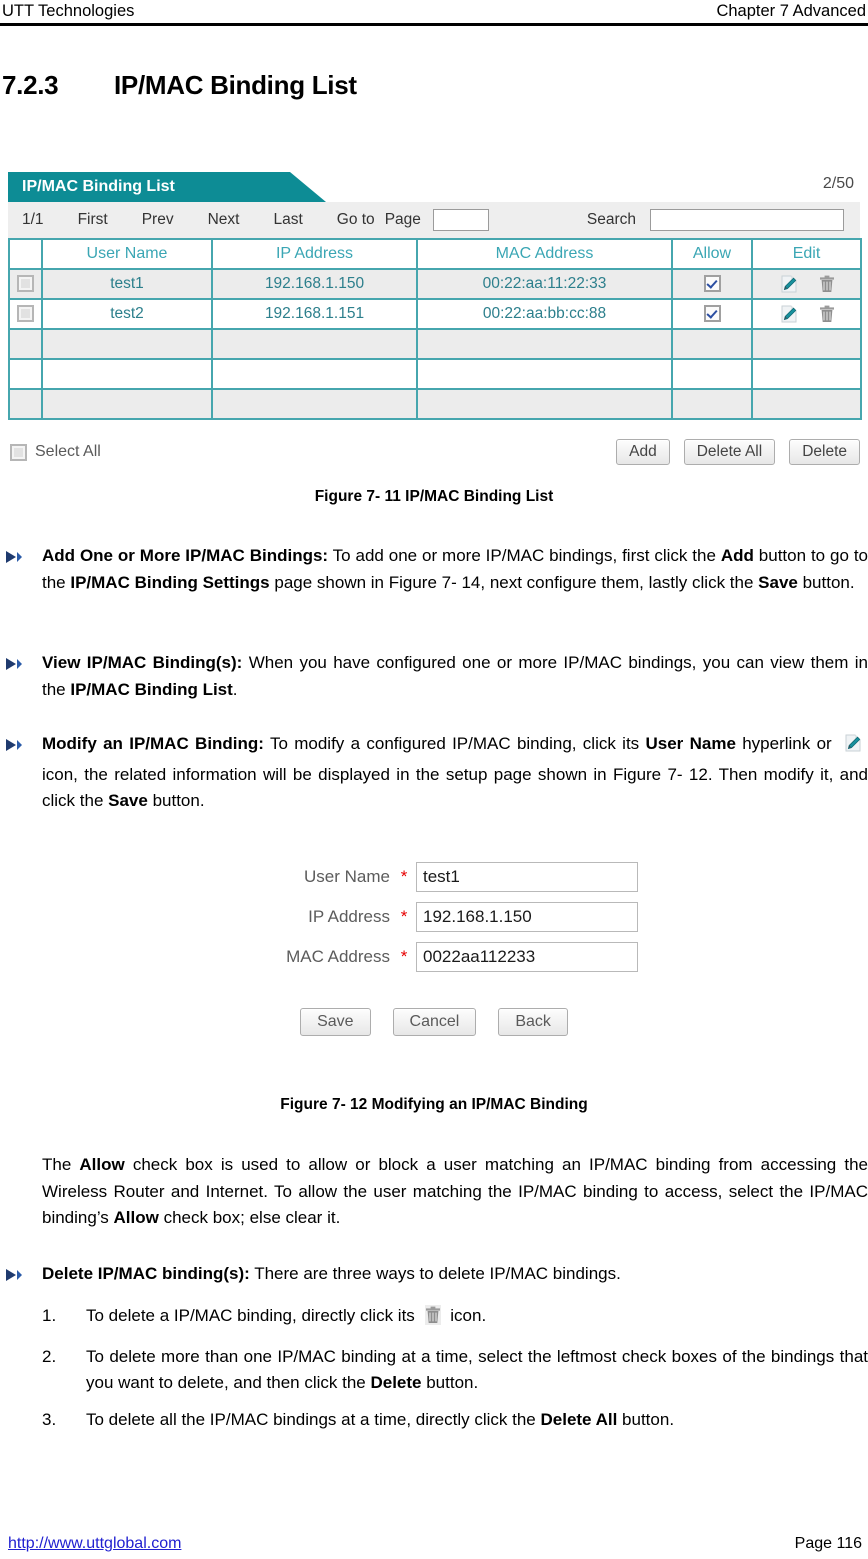 The height and width of the screenshot is (1559, 868). I want to click on back-button: Back, so click(533, 1022).